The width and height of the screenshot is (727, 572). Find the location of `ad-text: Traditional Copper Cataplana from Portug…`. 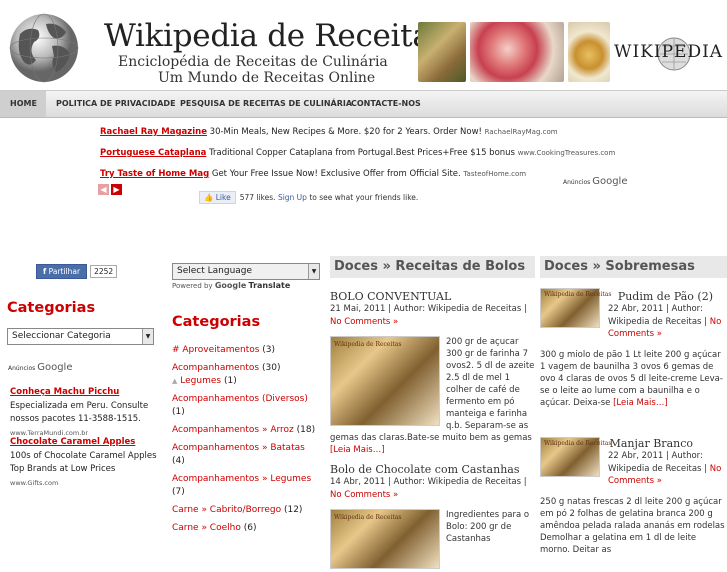

ad-text: Traditional Copper Cataplana from Portug… is located at coordinates (362, 153).